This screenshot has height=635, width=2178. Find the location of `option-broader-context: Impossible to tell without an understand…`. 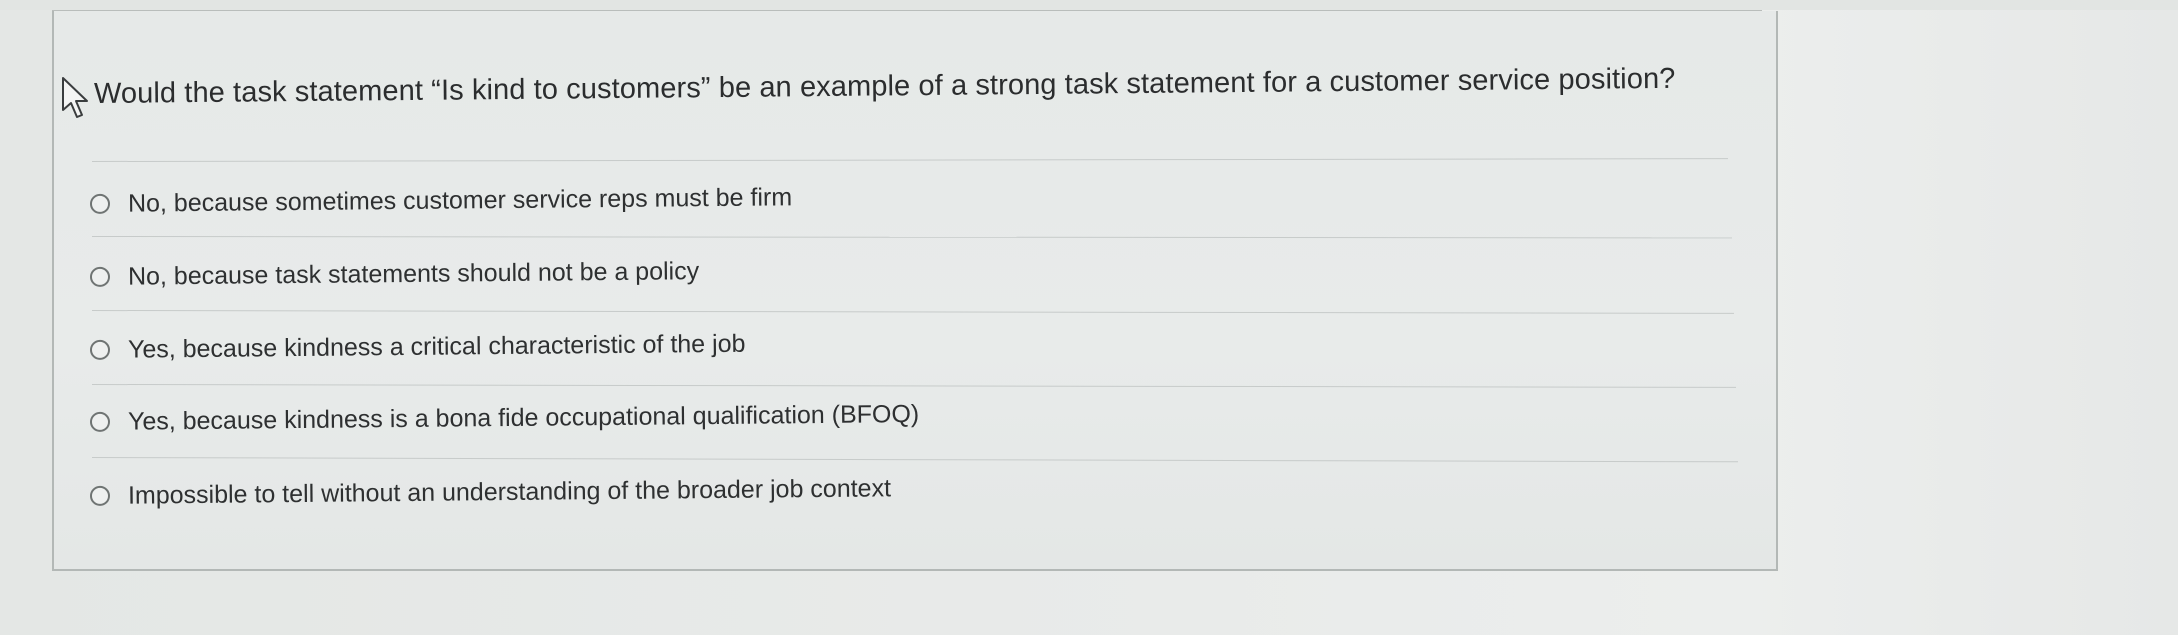

option-broader-context: Impossible to tell without an understand… is located at coordinates (490, 492).